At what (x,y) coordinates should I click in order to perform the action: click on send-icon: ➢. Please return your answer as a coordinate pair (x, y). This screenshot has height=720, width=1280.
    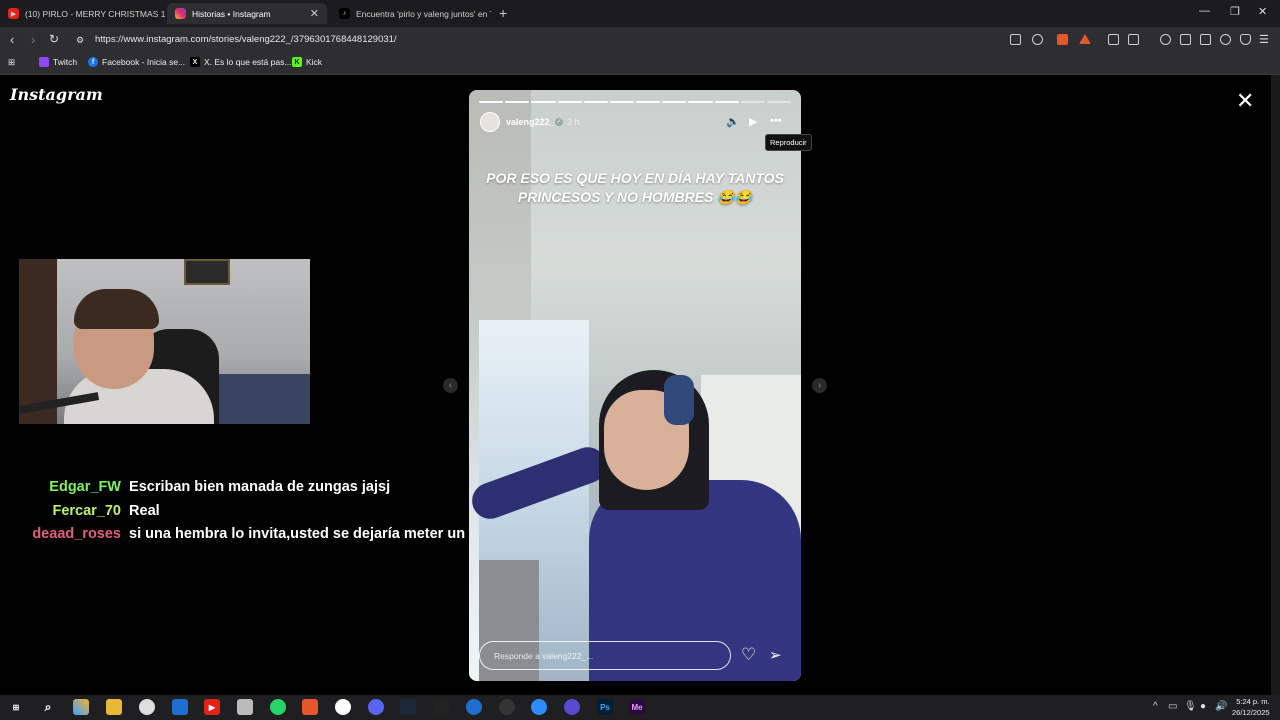
    Looking at the image, I should click on (775, 655).